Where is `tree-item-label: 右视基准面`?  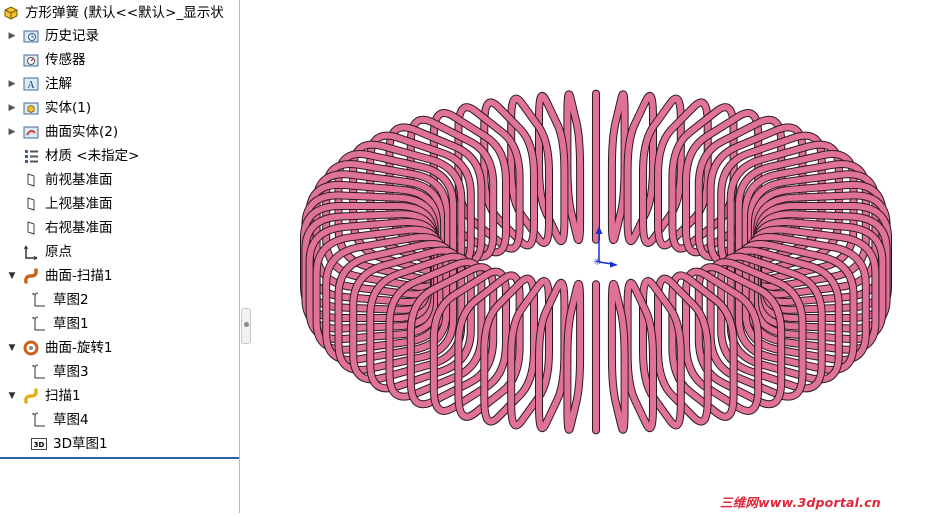
tree-item-label: 右视基准面 is located at coordinates (79, 228).